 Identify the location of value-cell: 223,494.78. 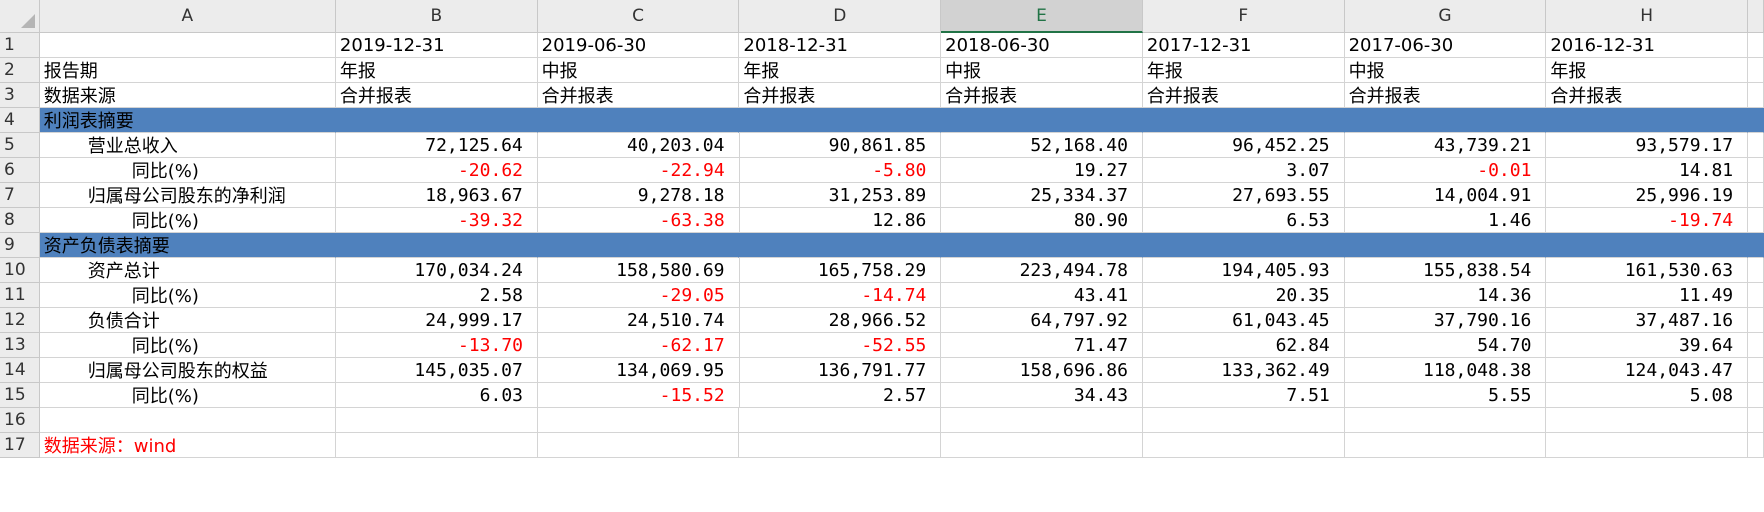
(1042, 270).